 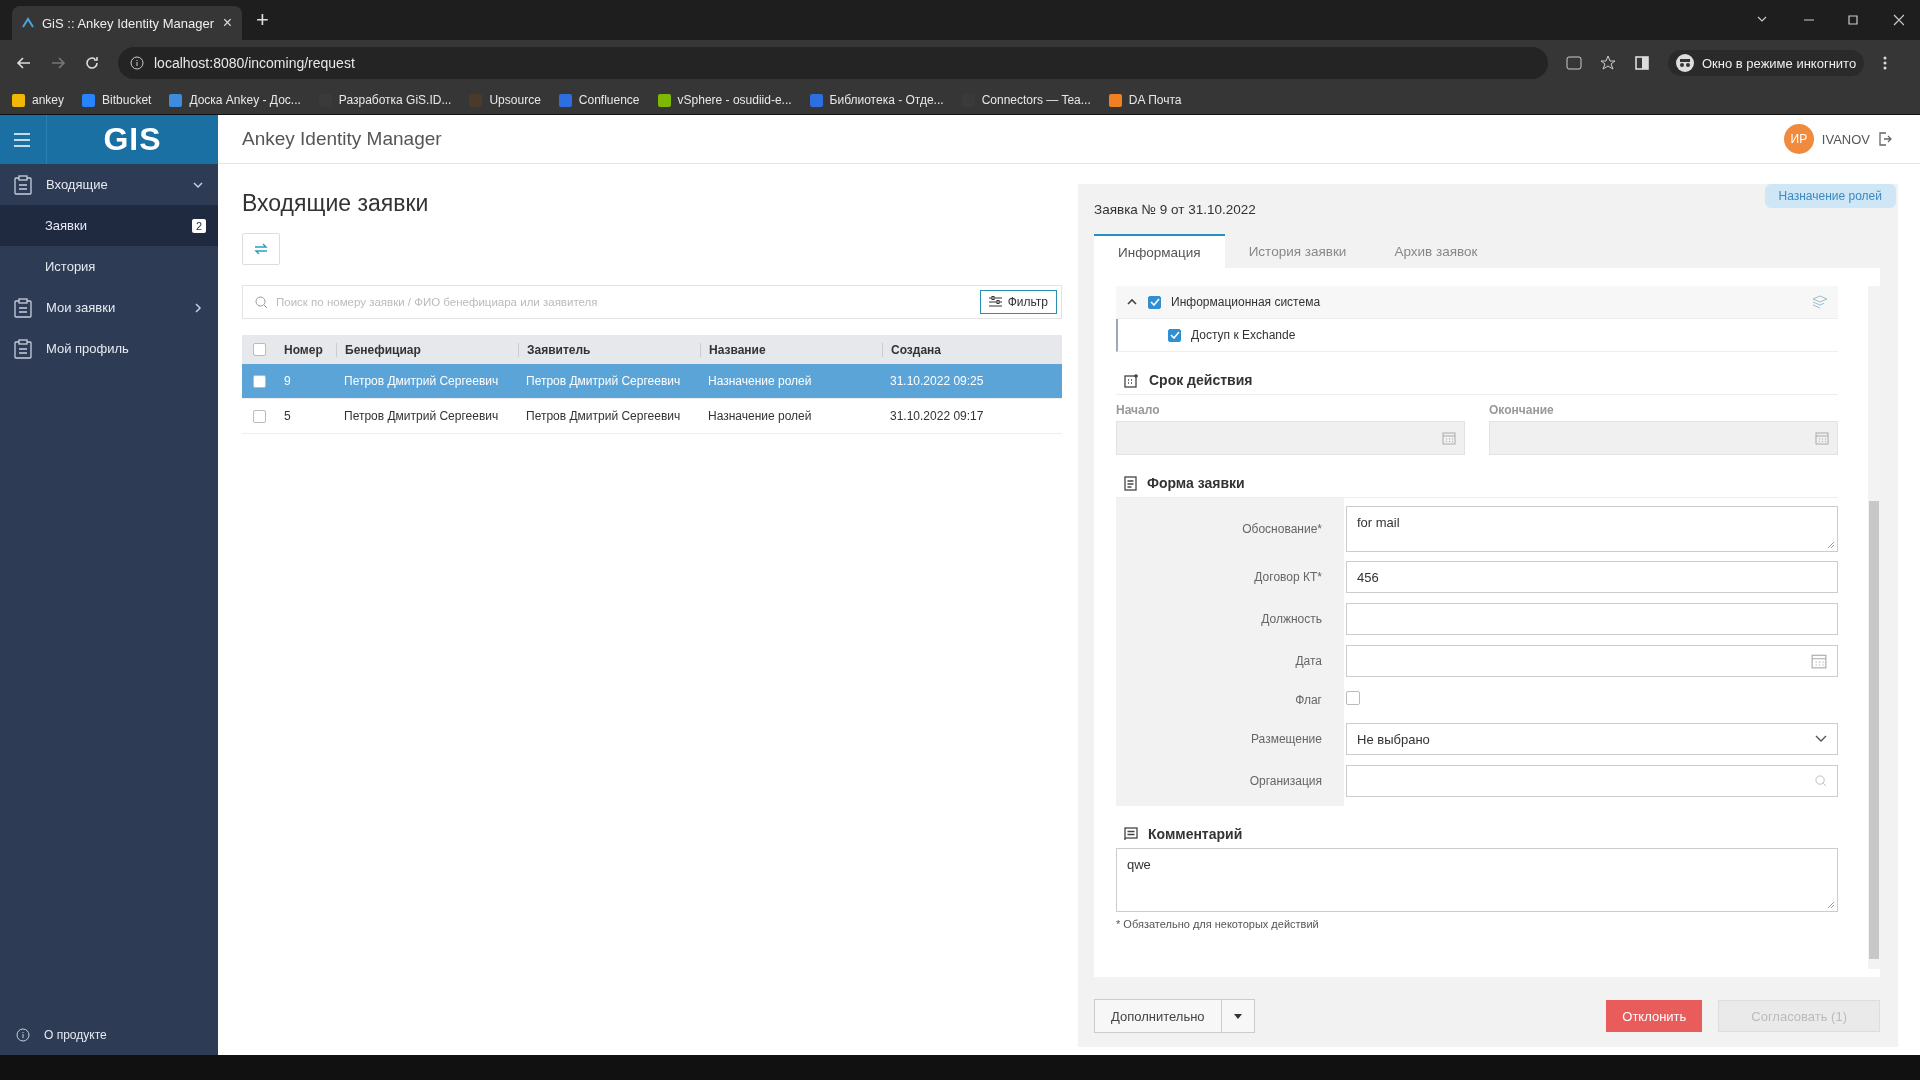 I want to click on footnote: * Обязательно для некоторых действий, so click(x=1218, y=924).